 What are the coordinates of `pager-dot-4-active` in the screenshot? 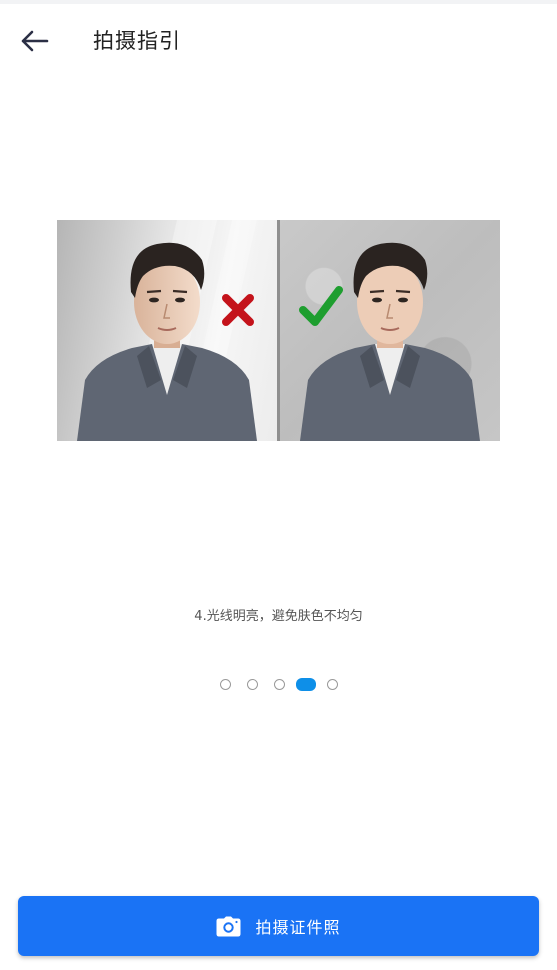 It's located at (306, 684).